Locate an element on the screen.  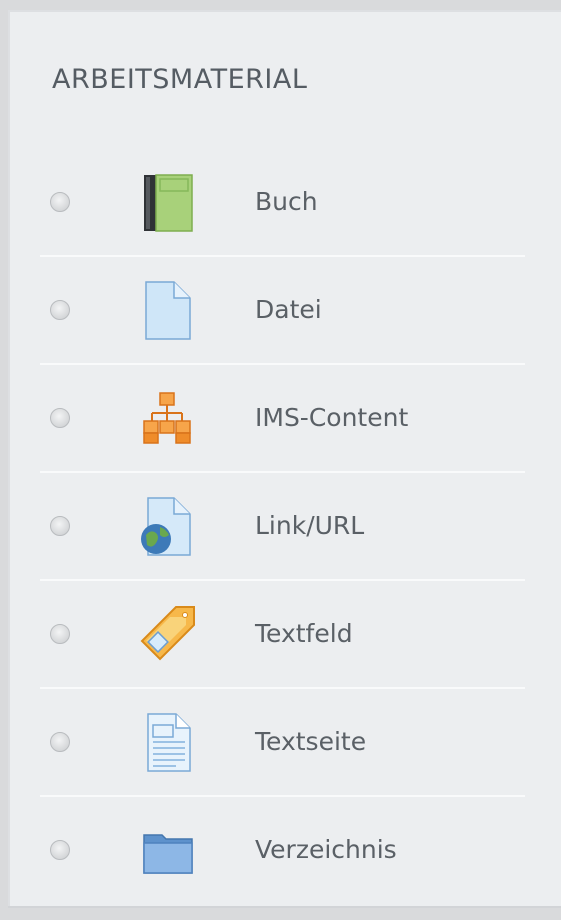
list-item-textseite: Textseite is located at coordinates (285, 743).